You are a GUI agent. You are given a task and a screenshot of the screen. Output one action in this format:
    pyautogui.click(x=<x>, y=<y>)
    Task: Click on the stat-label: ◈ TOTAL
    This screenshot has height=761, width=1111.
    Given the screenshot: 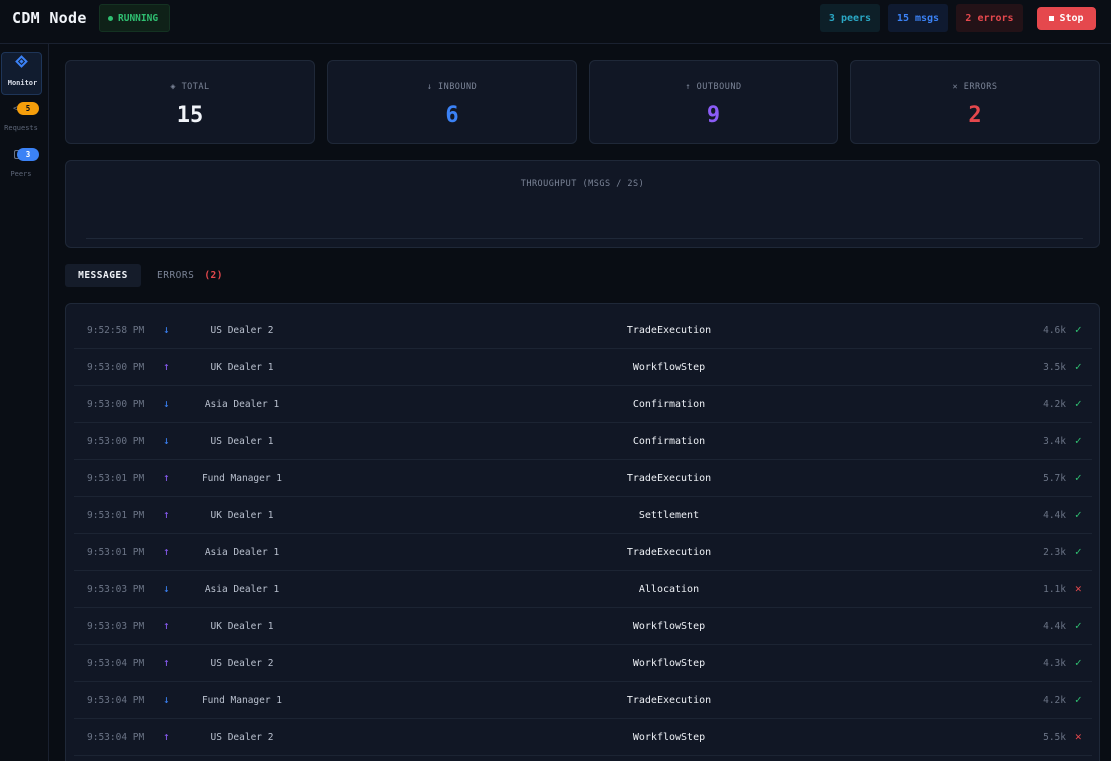 What is the action you would take?
    pyautogui.click(x=190, y=87)
    